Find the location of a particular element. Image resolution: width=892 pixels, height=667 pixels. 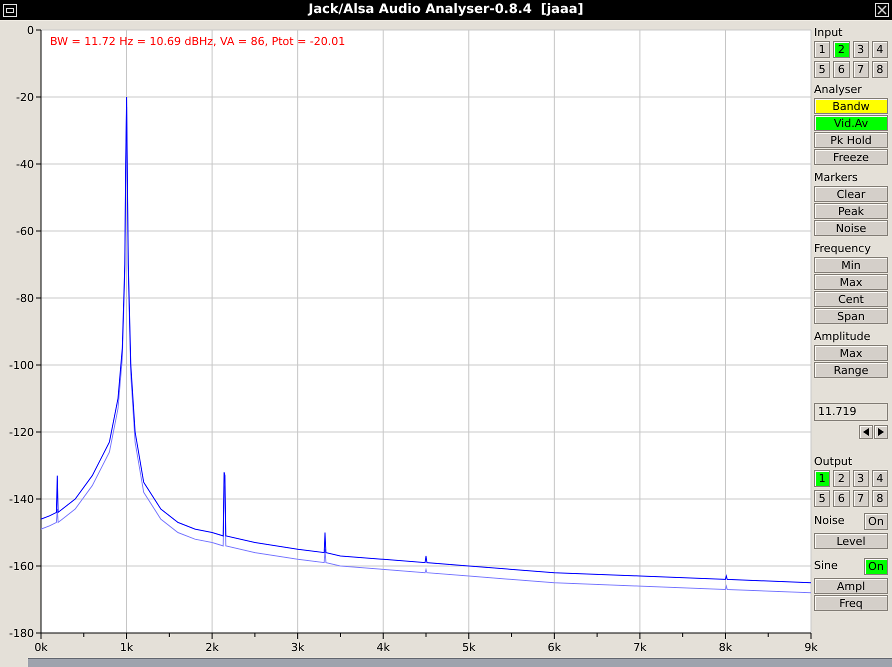

section-label: Output is located at coordinates (834, 461).